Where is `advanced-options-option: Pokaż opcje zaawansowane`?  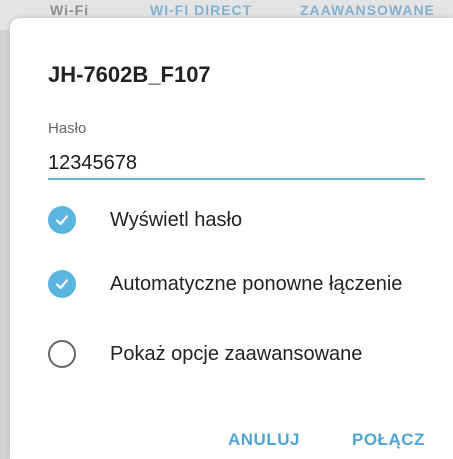 advanced-options-option: Pokaż opcje zaawansowane is located at coordinates (229, 354).